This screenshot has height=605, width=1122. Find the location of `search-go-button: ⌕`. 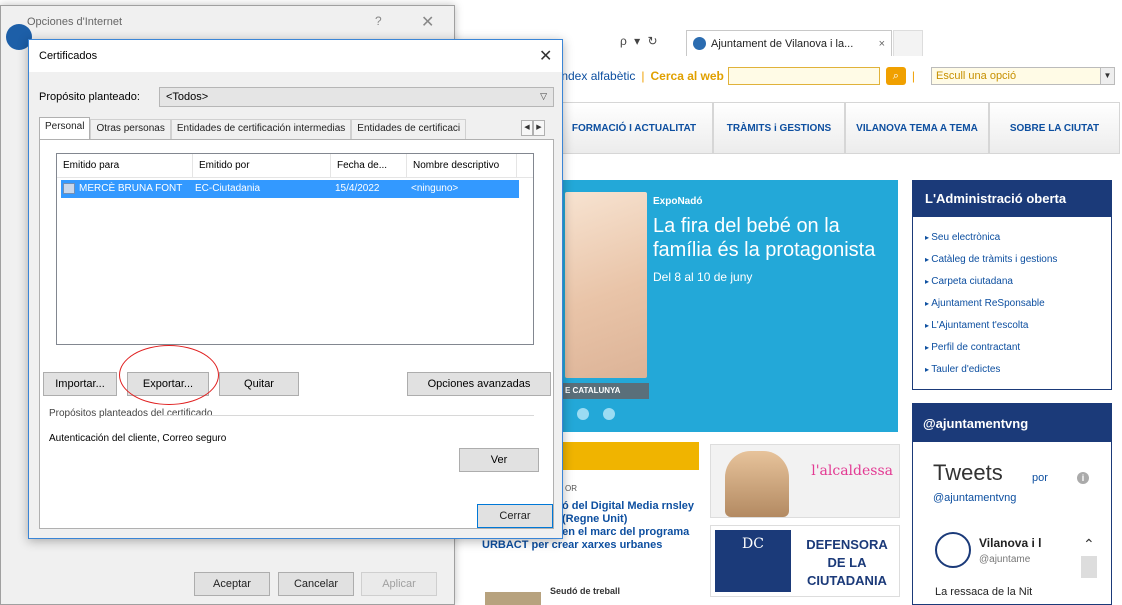

search-go-button: ⌕ is located at coordinates (895, 76).